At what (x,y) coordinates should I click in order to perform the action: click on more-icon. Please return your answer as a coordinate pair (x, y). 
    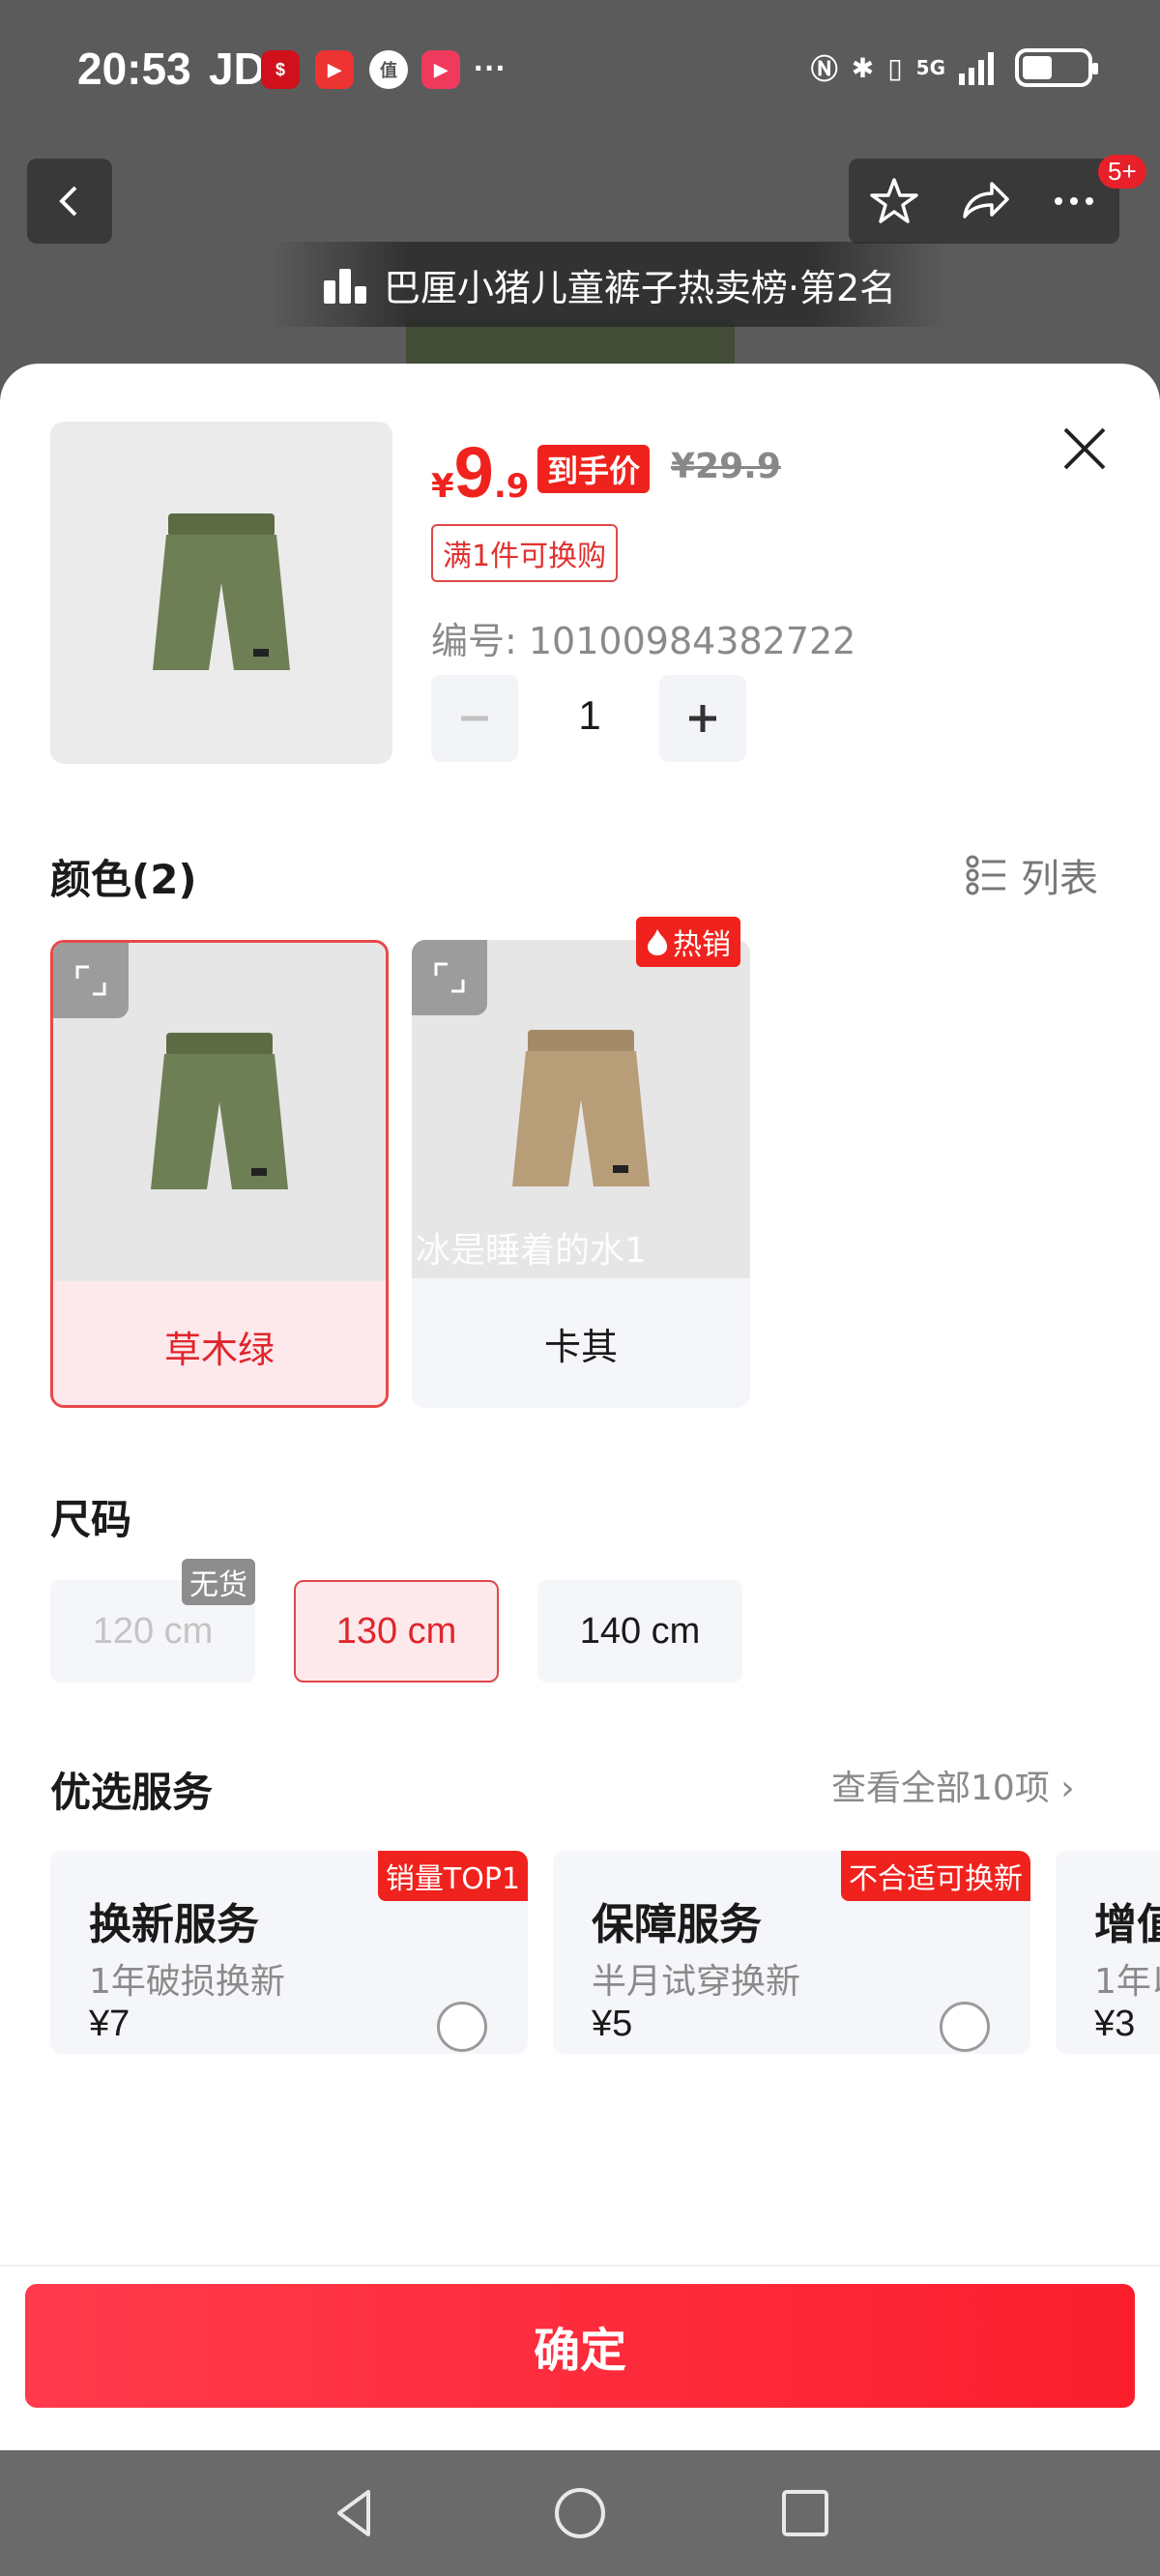
    Looking at the image, I should click on (1074, 201).